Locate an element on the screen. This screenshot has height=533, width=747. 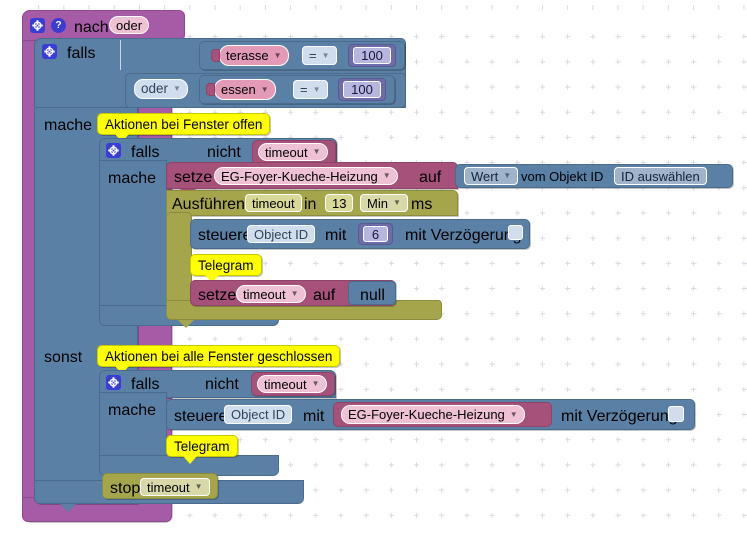
set-target-text: EG-Foyer-Kueche-Heizung is located at coordinates (299, 176).